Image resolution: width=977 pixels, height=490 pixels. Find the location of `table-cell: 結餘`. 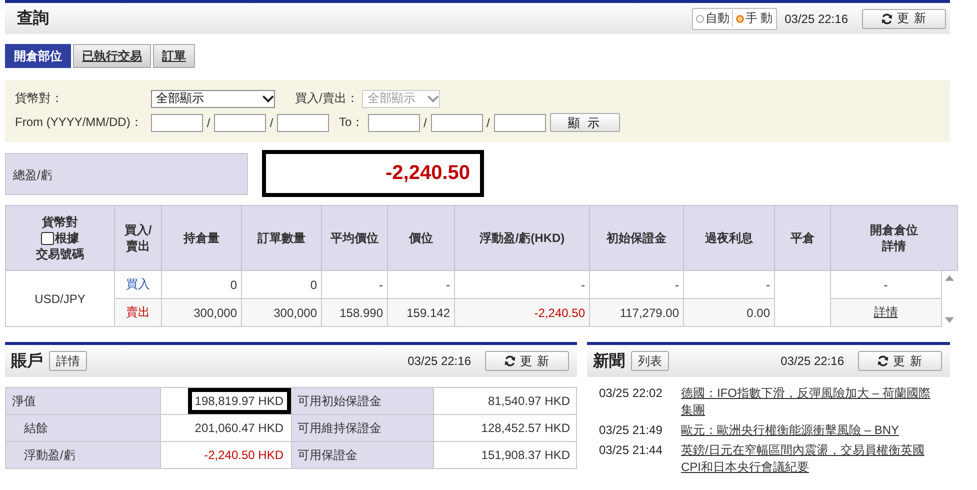

table-cell: 結餘 is located at coordinates (83, 428).